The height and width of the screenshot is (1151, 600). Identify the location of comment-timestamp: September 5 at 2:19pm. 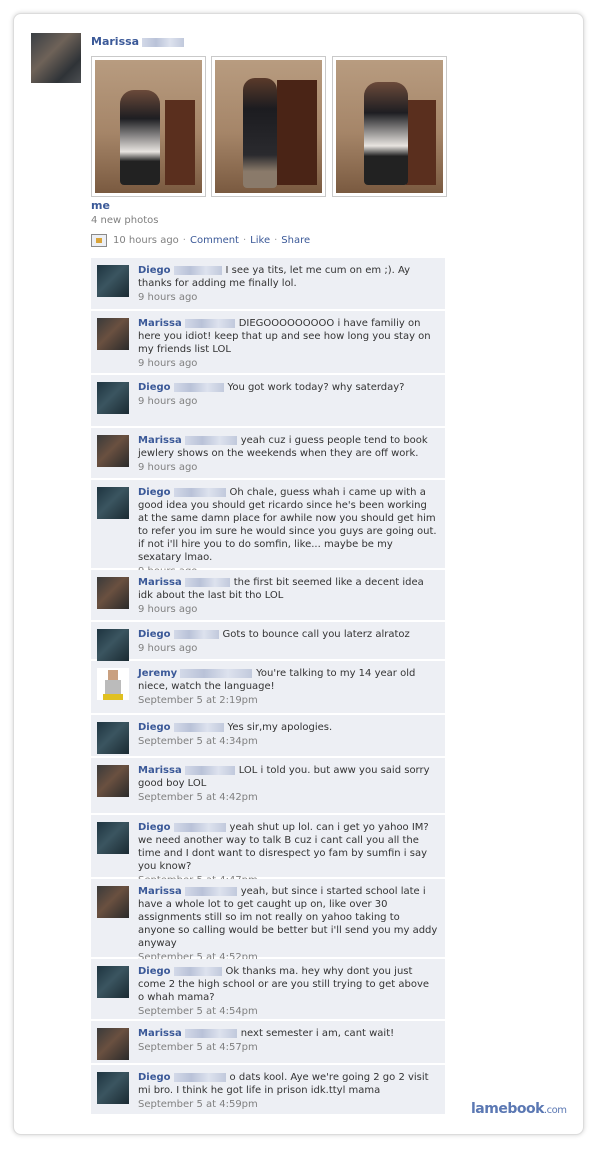
(288, 700).